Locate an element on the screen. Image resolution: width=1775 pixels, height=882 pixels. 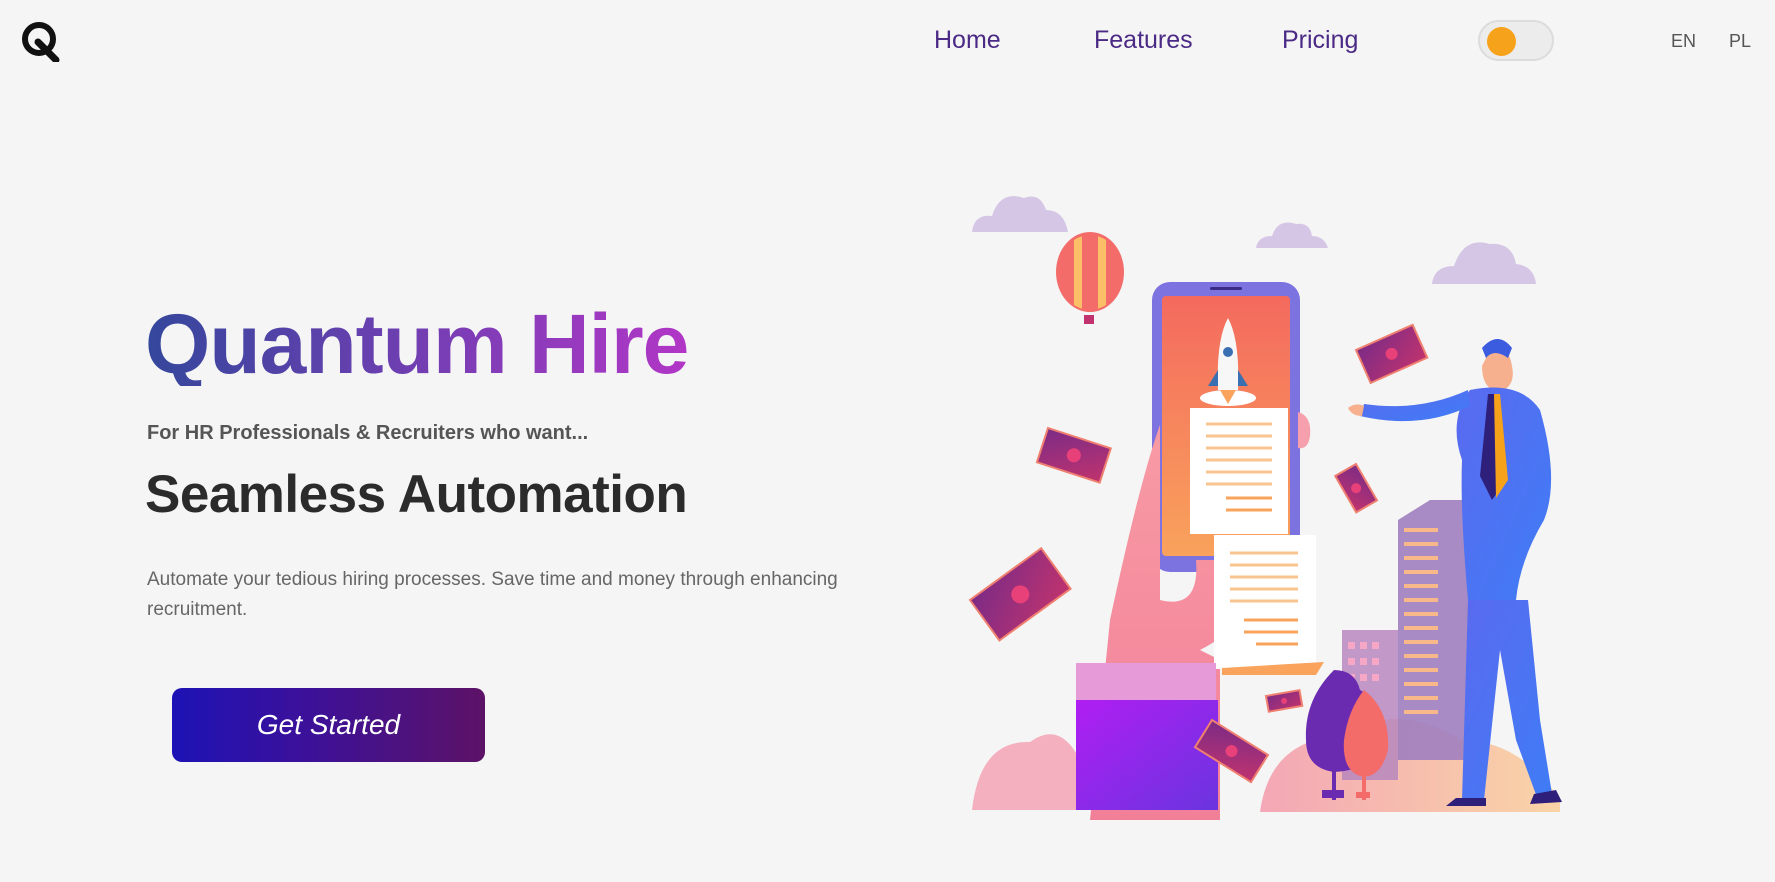
nav-home-link: Home is located at coordinates (967, 40).